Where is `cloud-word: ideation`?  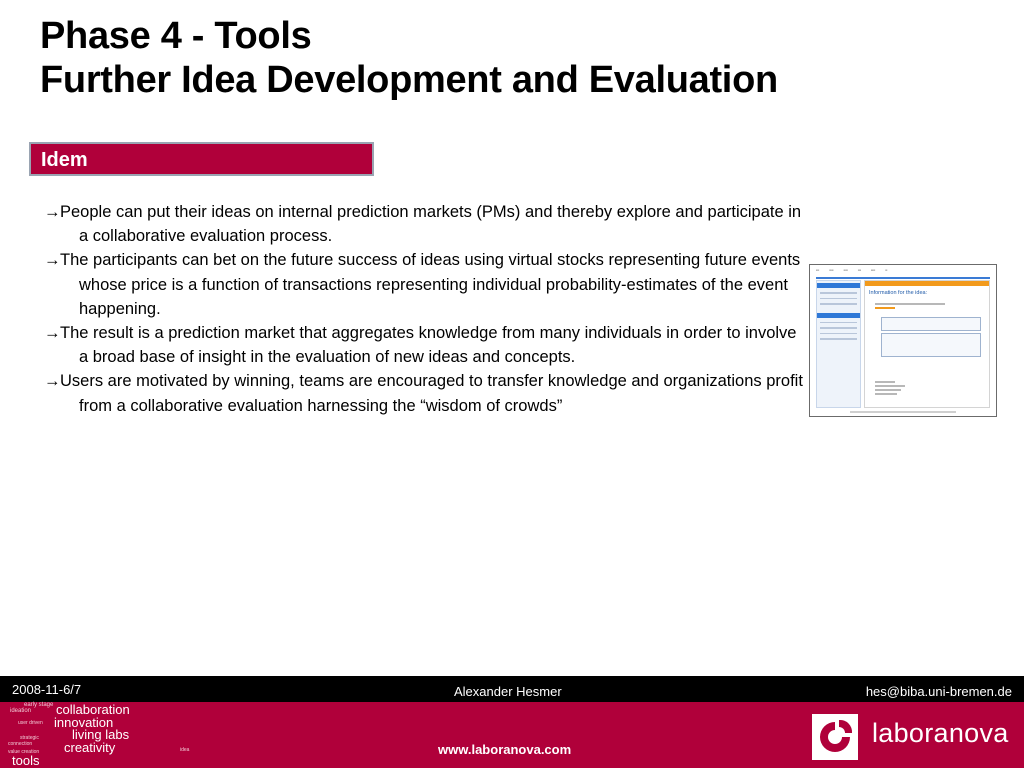 cloud-word: ideation is located at coordinates (21, 711).